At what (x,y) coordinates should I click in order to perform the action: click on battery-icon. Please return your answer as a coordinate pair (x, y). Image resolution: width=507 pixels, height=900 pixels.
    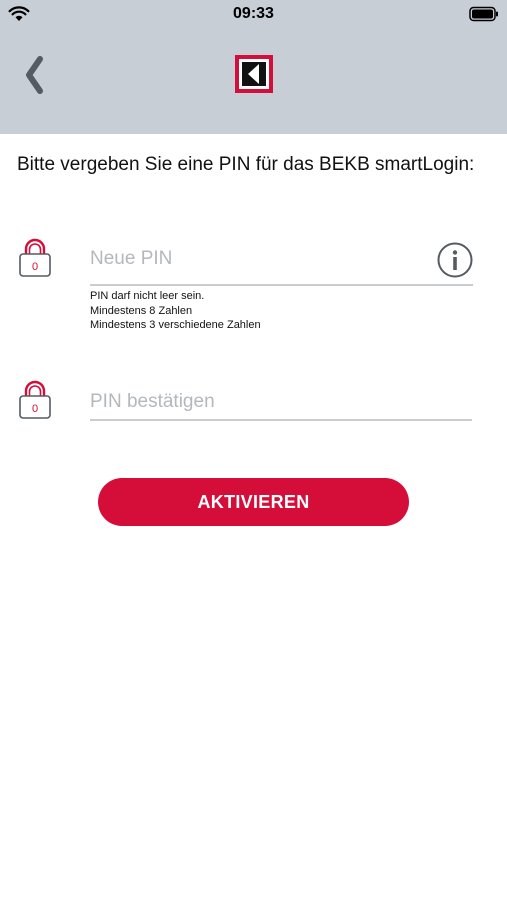
    Looking at the image, I should click on (483, 14).